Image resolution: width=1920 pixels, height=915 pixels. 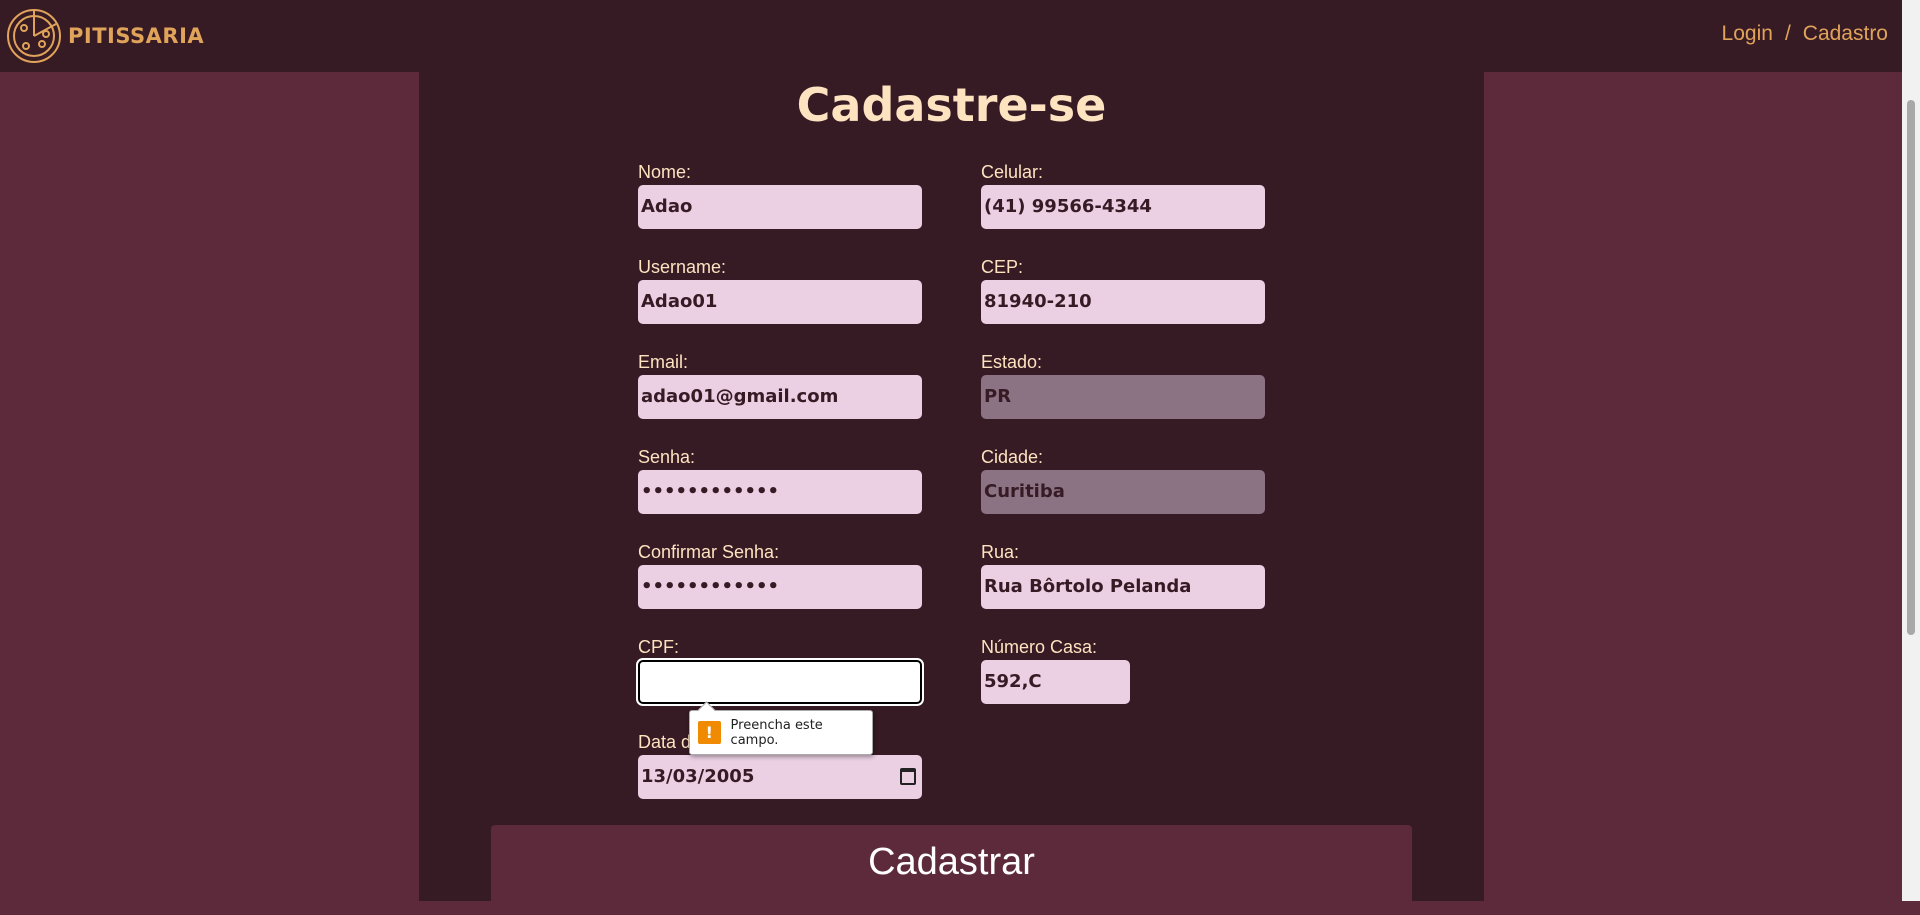 What do you see at coordinates (1039, 647) in the screenshot?
I see `número-casa-label: Número Casa:` at bounding box center [1039, 647].